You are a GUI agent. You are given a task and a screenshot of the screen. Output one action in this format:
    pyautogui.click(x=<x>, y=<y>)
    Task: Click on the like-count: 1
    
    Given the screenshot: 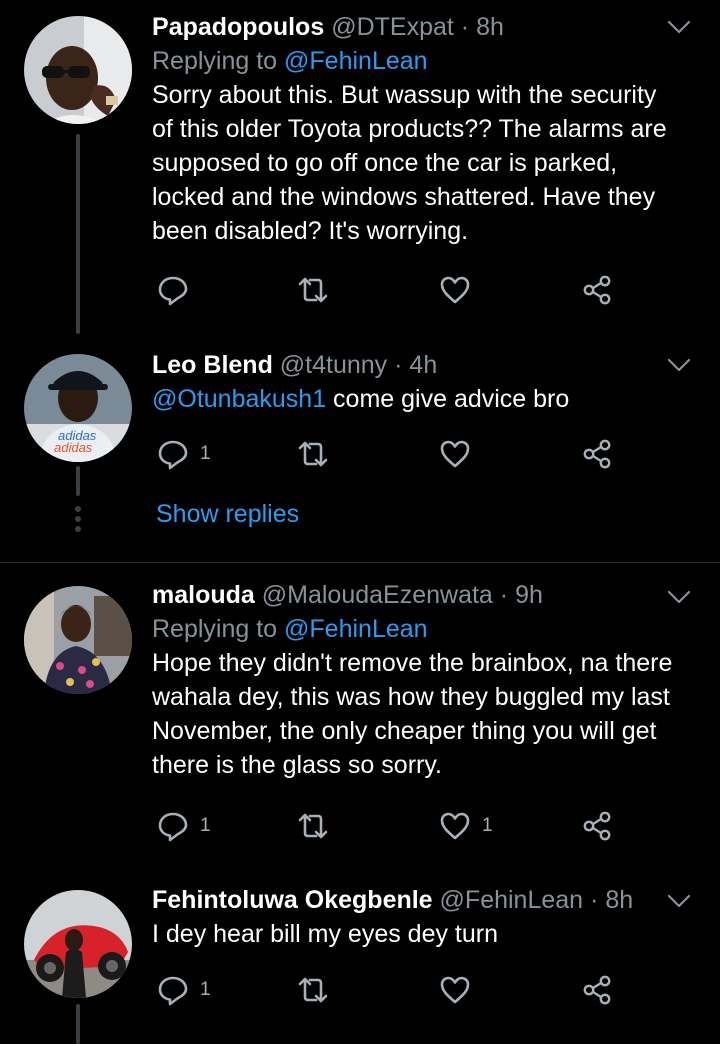 What is the action you would take?
    pyautogui.click(x=487, y=825)
    